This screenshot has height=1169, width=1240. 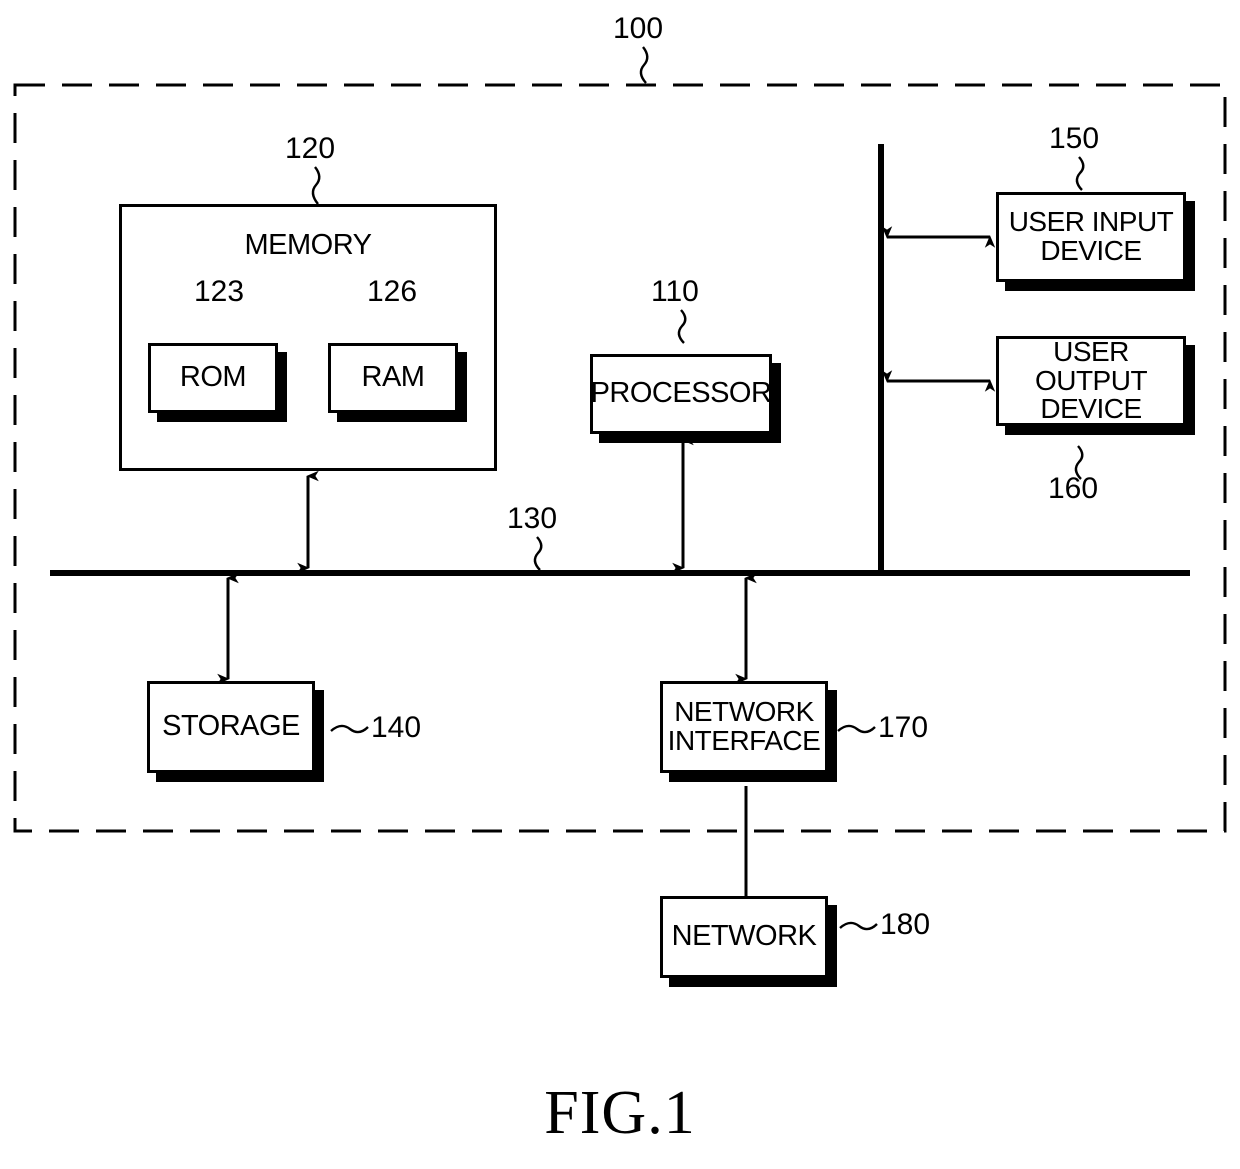 I want to click on ram-label: RAM, so click(x=393, y=377).